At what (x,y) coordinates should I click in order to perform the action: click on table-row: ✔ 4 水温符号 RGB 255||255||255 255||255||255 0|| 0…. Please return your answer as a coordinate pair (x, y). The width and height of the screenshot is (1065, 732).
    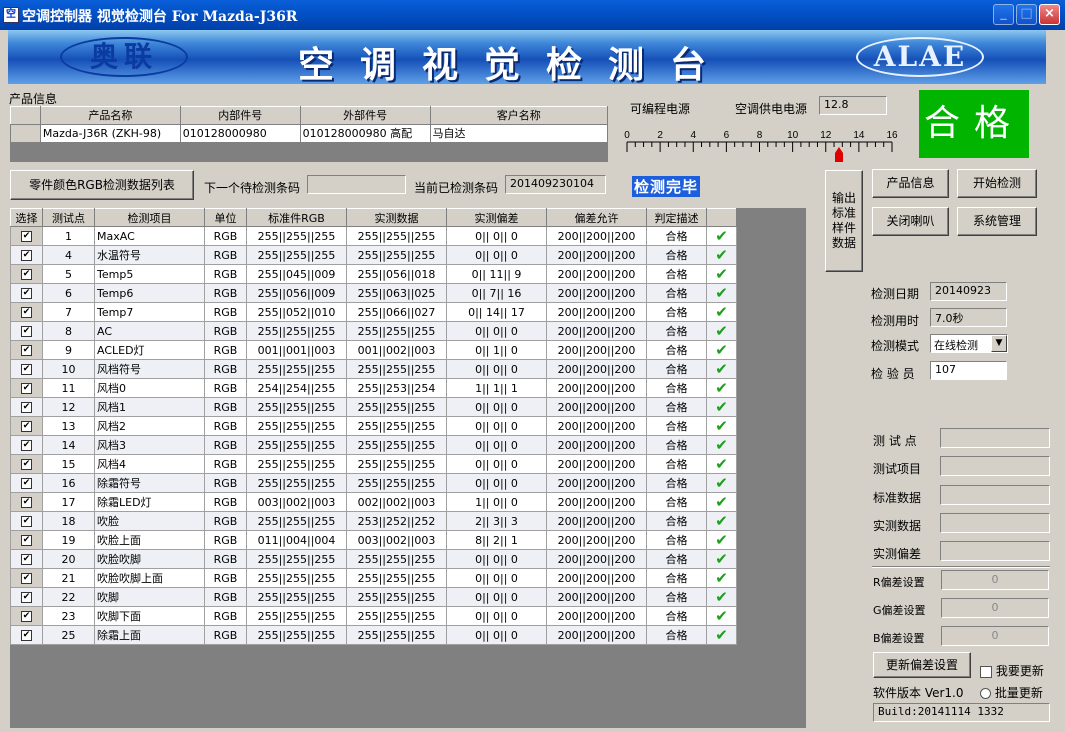
    Looking at the image, I should click on (373, 255).